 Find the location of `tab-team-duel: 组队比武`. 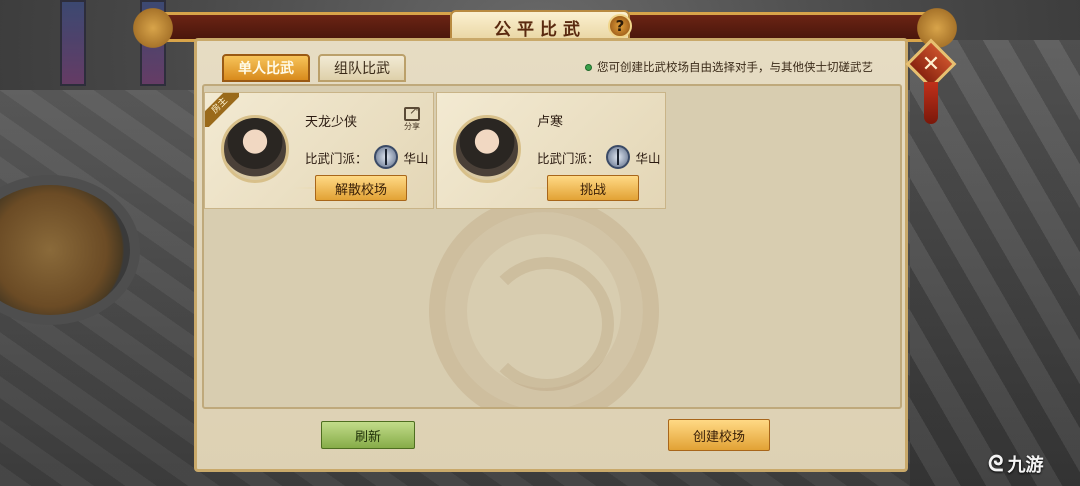

tab-team-duel: 组队比武 is located at coordinates (362, 68).